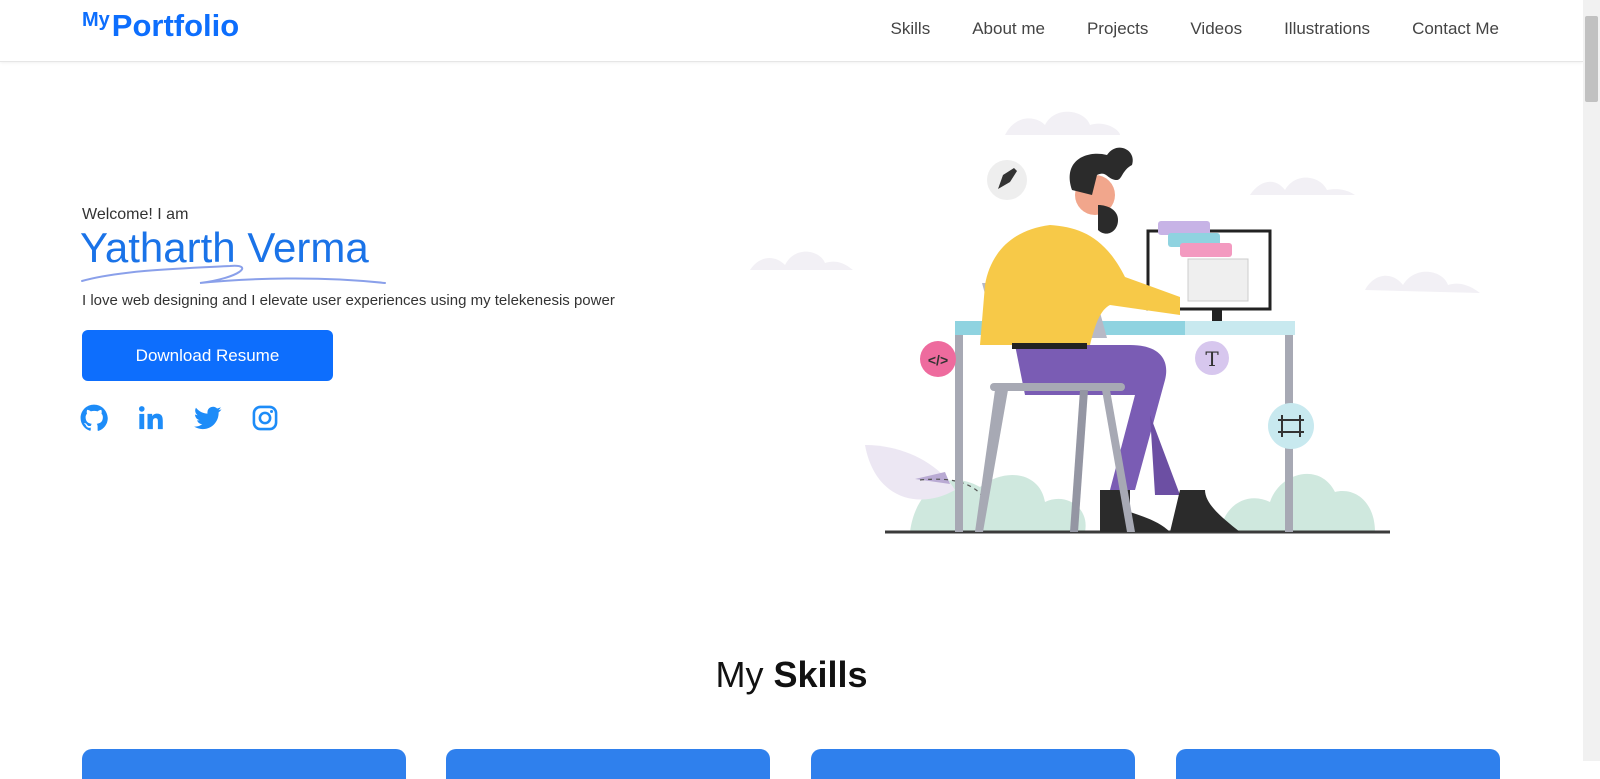  I want to click on github-icon, so click(94, 418).